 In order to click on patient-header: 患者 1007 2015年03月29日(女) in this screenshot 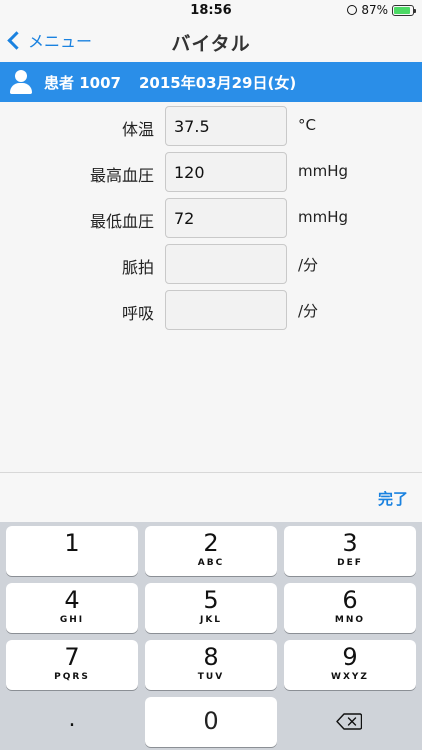, I will do `click(211, 82)`.